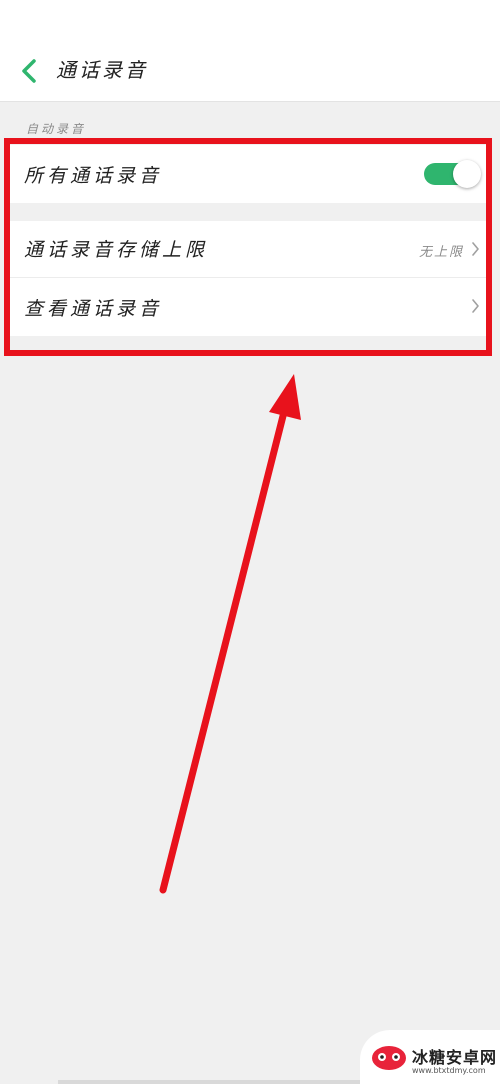 This screenshot has height=1084, width=500. I want to click on watermark-logo-icon, so click(389, 1058).